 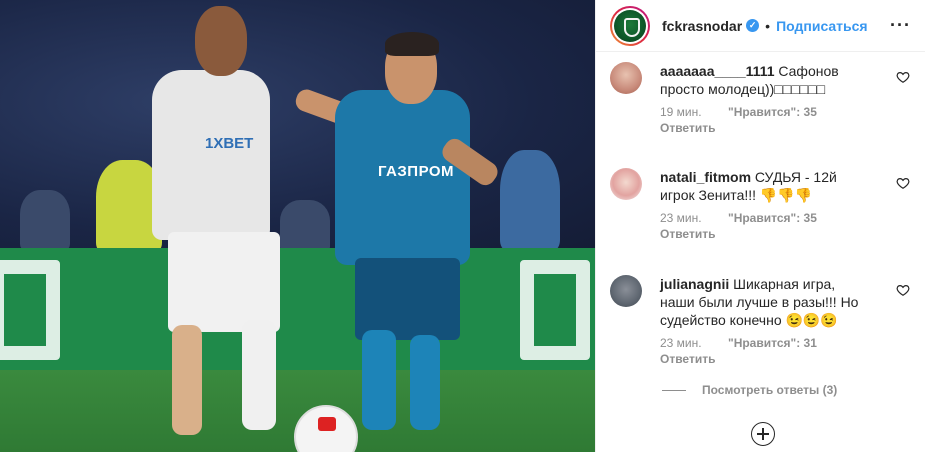 I want to click on comment-meta: 23 мин. "Нравится": 31, so click(x=765, y=343).